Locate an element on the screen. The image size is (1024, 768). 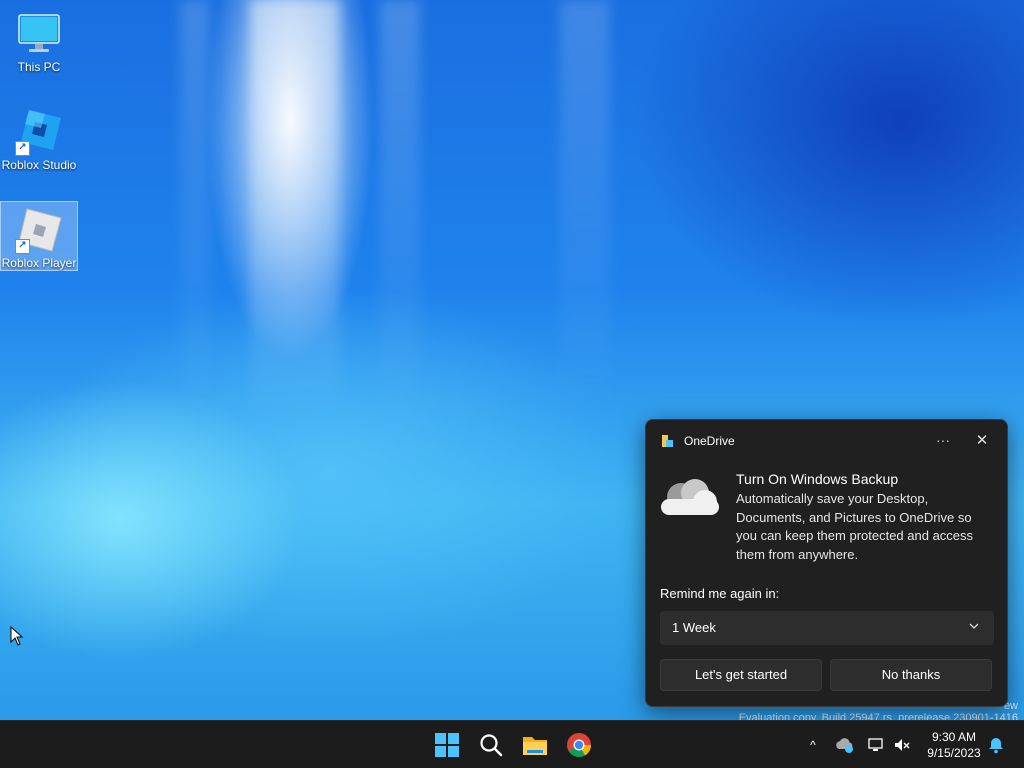
mouse-cursor-icon is located at coordinates (17, 636).